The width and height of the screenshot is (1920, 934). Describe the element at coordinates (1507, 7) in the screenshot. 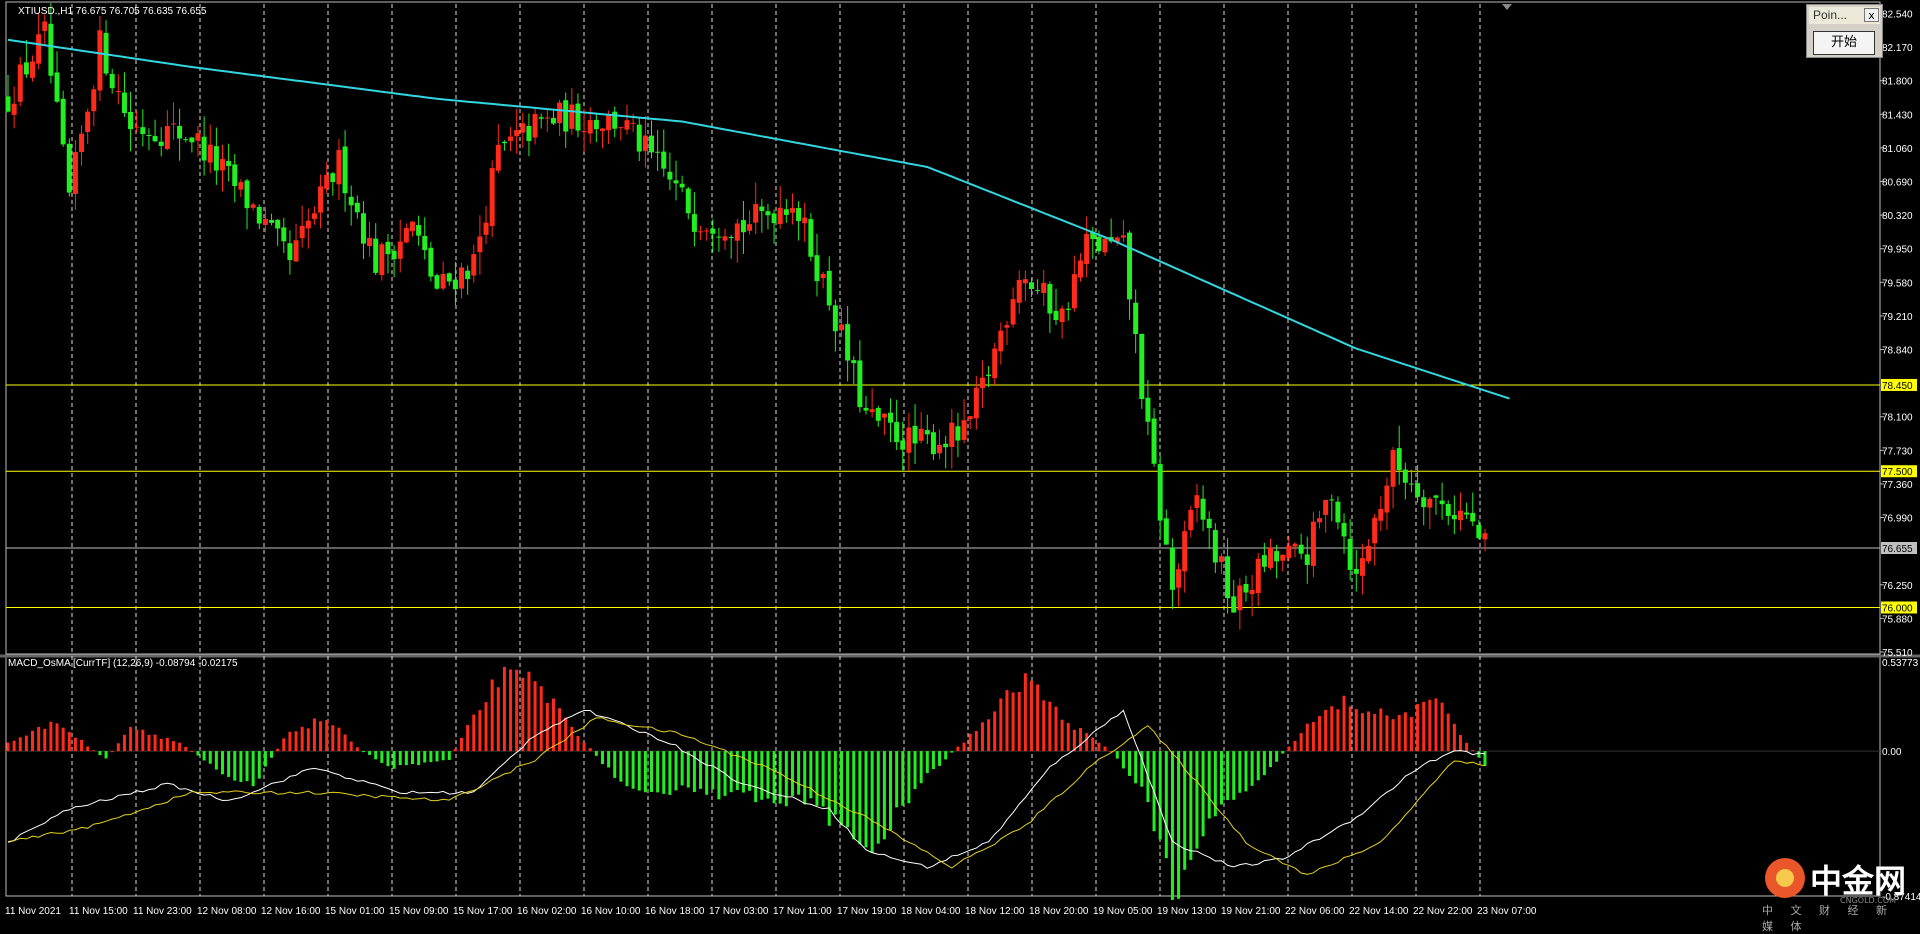

I see `shift-marker` at that location.